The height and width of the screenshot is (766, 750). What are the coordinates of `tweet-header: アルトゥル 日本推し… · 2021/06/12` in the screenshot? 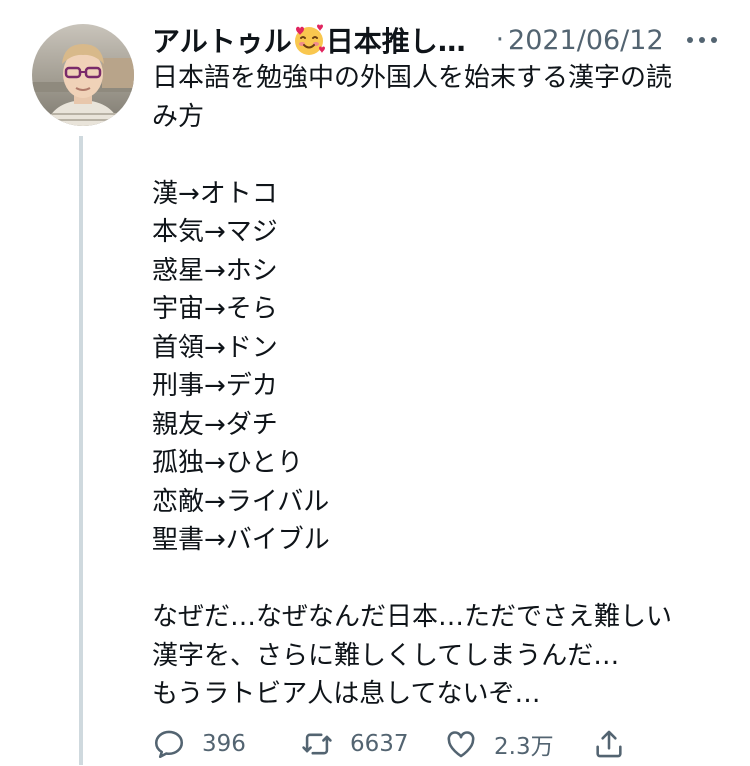 It's located at (437, 40).